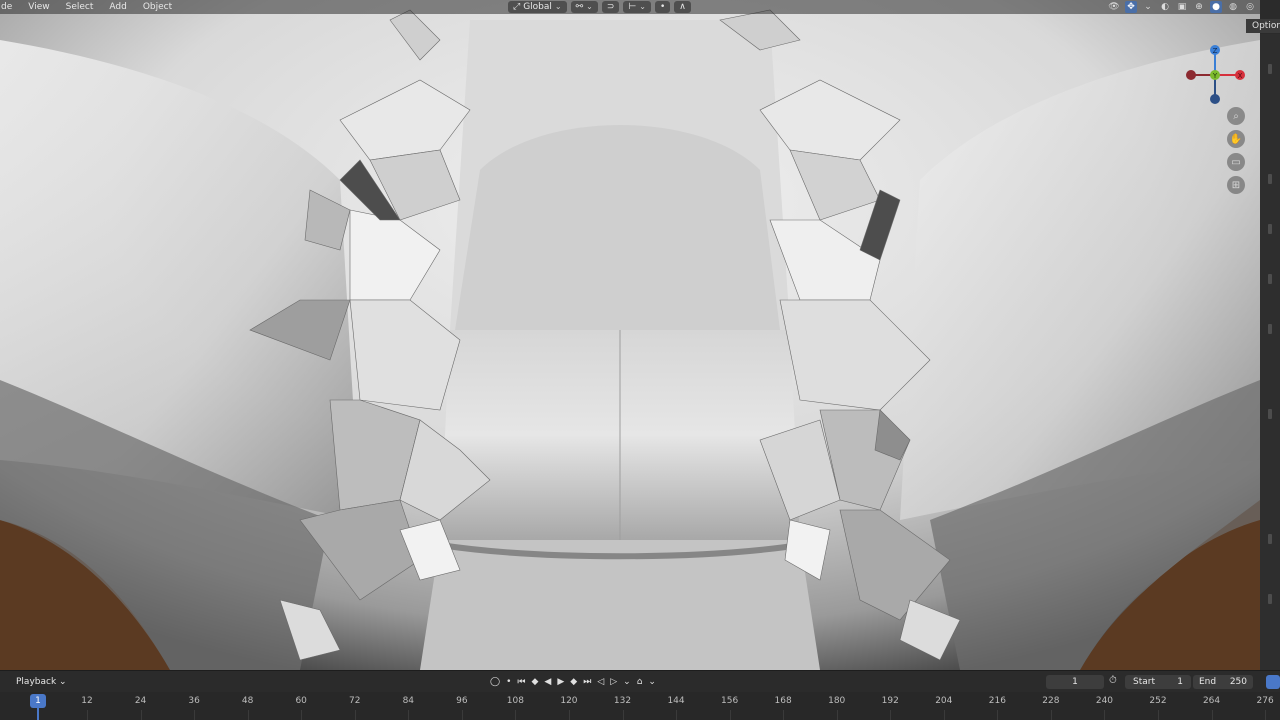 Image resolution: width=1280 pixels, height=720 pixels. I want to click on x-axis-label: X, so click(1240, 76).